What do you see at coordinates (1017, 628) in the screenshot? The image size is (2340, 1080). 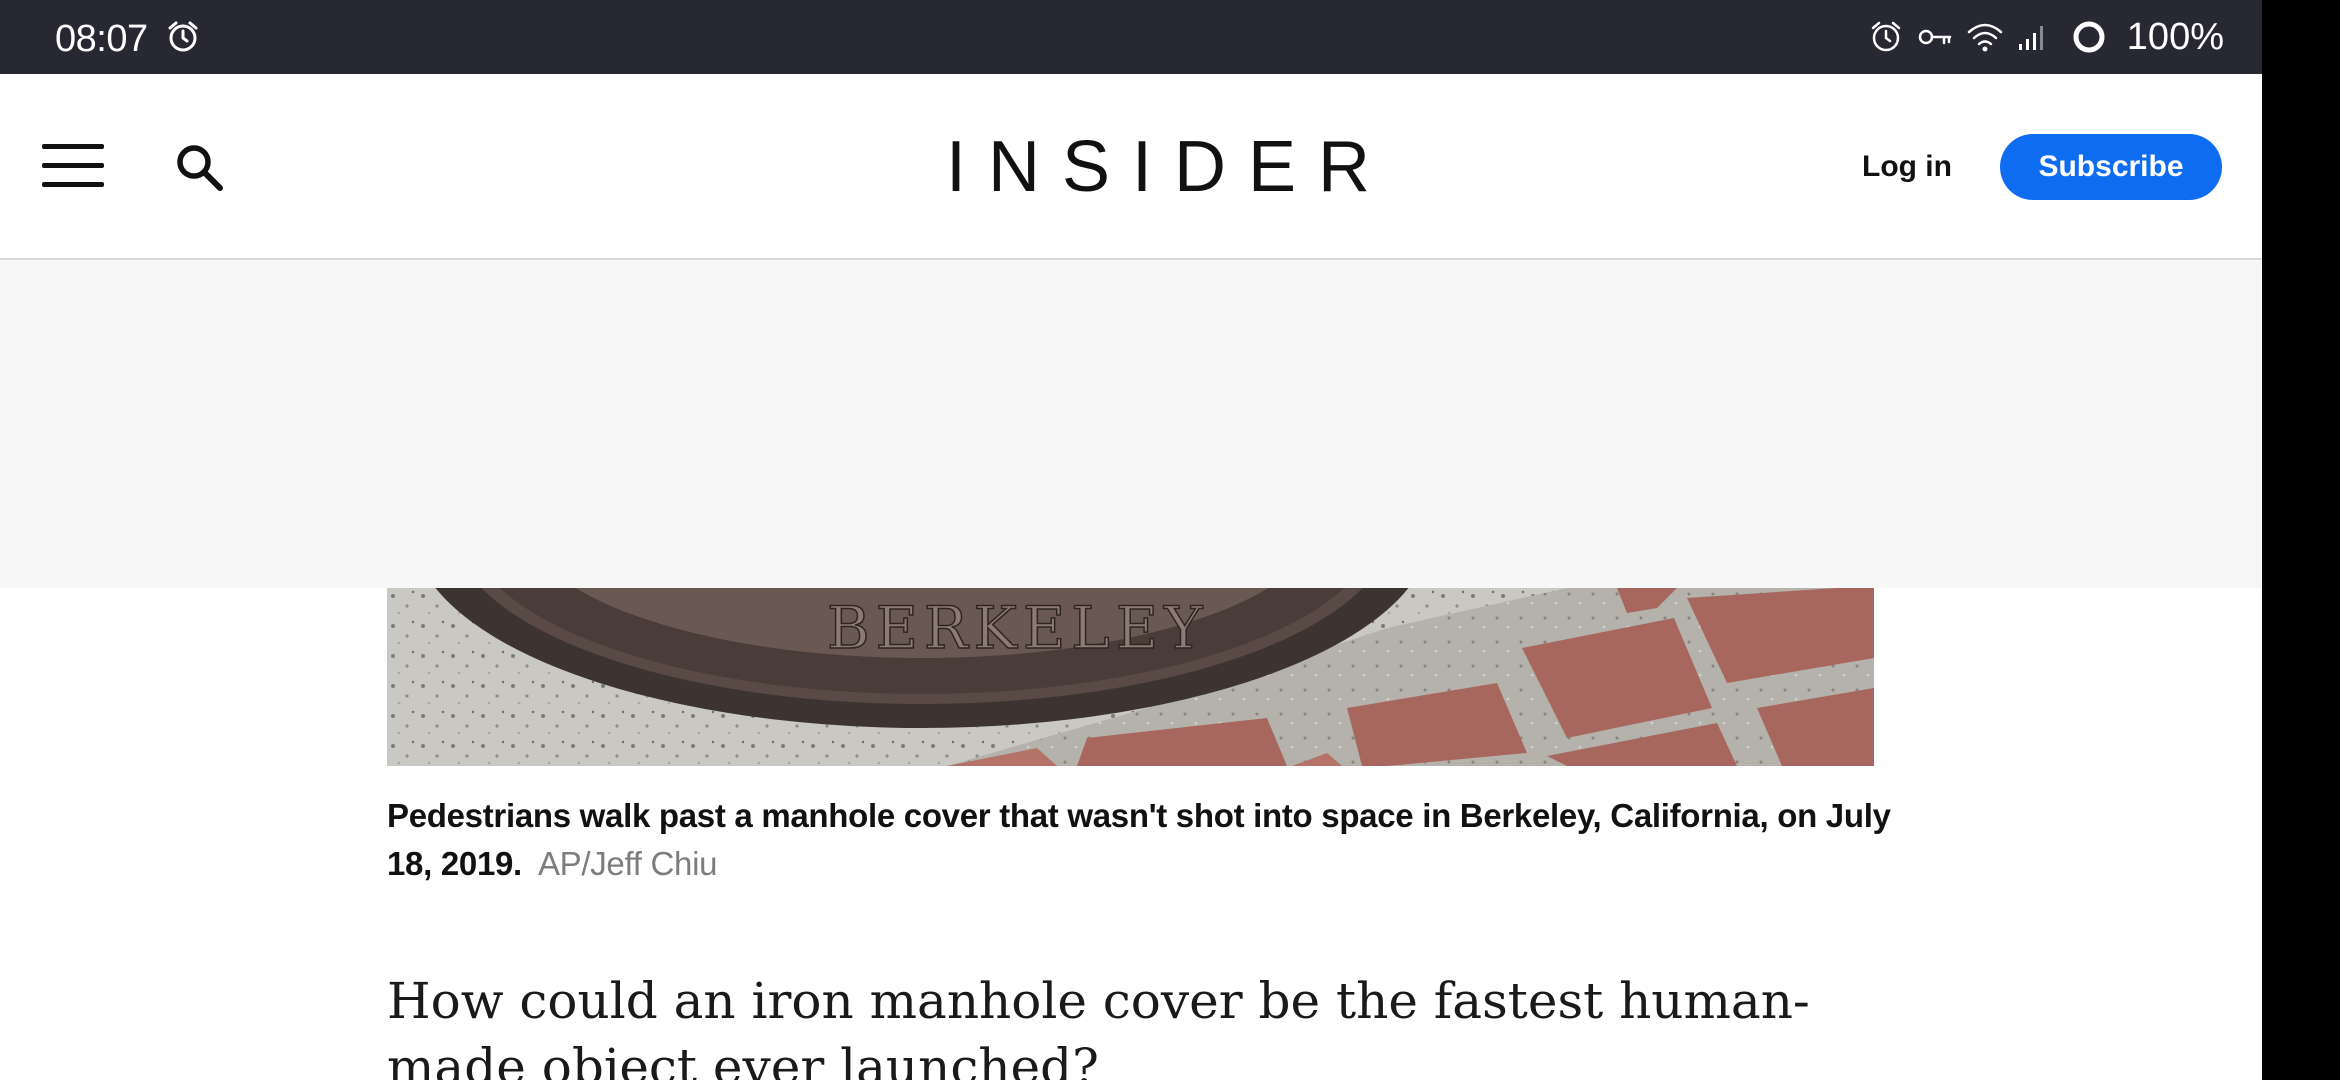 I see `manhole-lettering: BERKELEY` at bounding box center [1017, 628].